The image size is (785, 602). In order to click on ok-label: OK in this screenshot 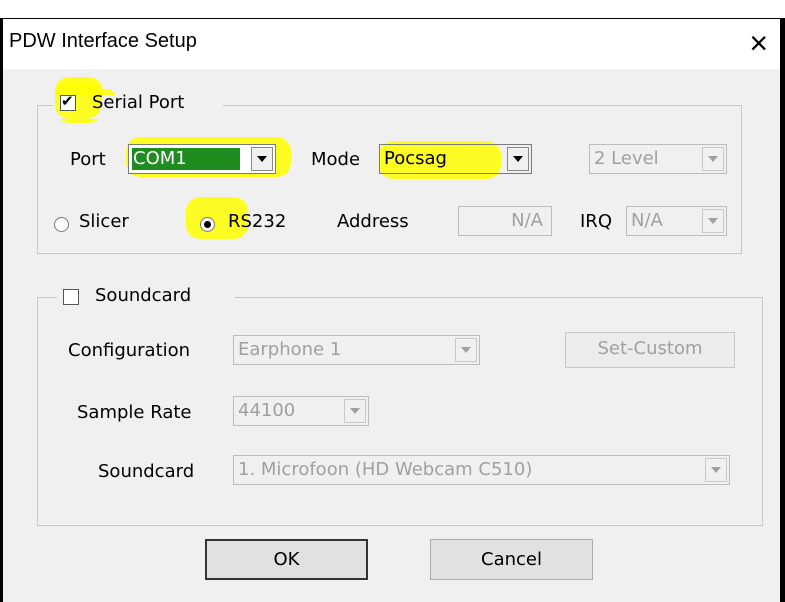, I will do `click(286, 559)`.